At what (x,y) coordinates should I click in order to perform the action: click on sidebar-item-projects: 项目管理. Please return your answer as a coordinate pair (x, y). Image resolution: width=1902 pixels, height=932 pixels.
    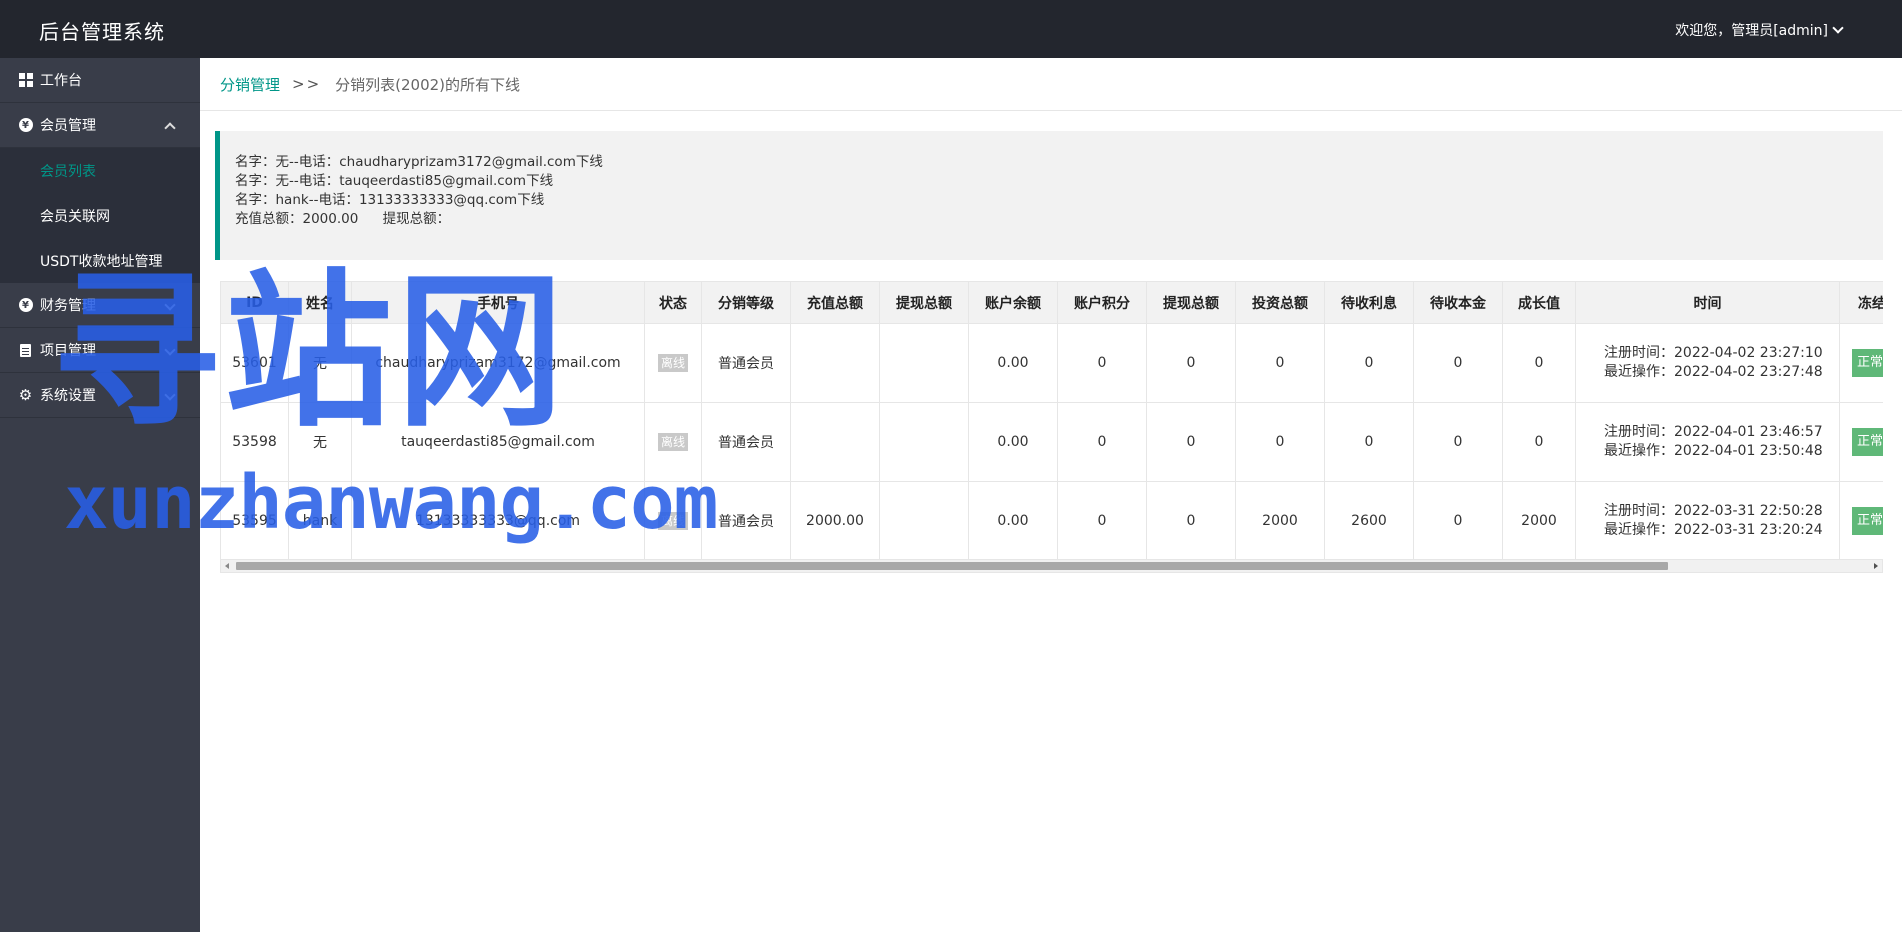
    Looking at the image, I should click on (100, 350).